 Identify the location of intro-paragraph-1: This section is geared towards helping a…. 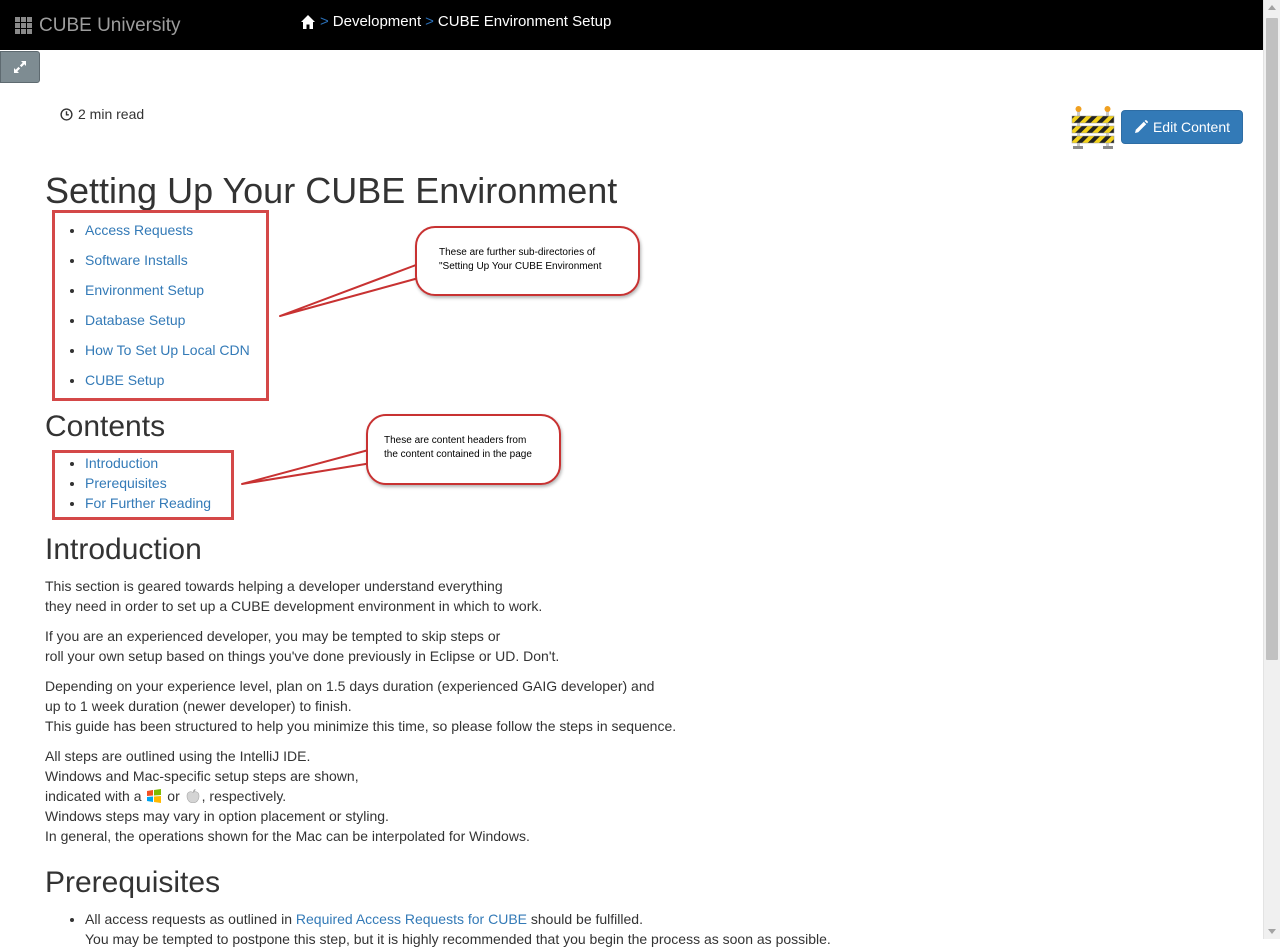
(293, 596).